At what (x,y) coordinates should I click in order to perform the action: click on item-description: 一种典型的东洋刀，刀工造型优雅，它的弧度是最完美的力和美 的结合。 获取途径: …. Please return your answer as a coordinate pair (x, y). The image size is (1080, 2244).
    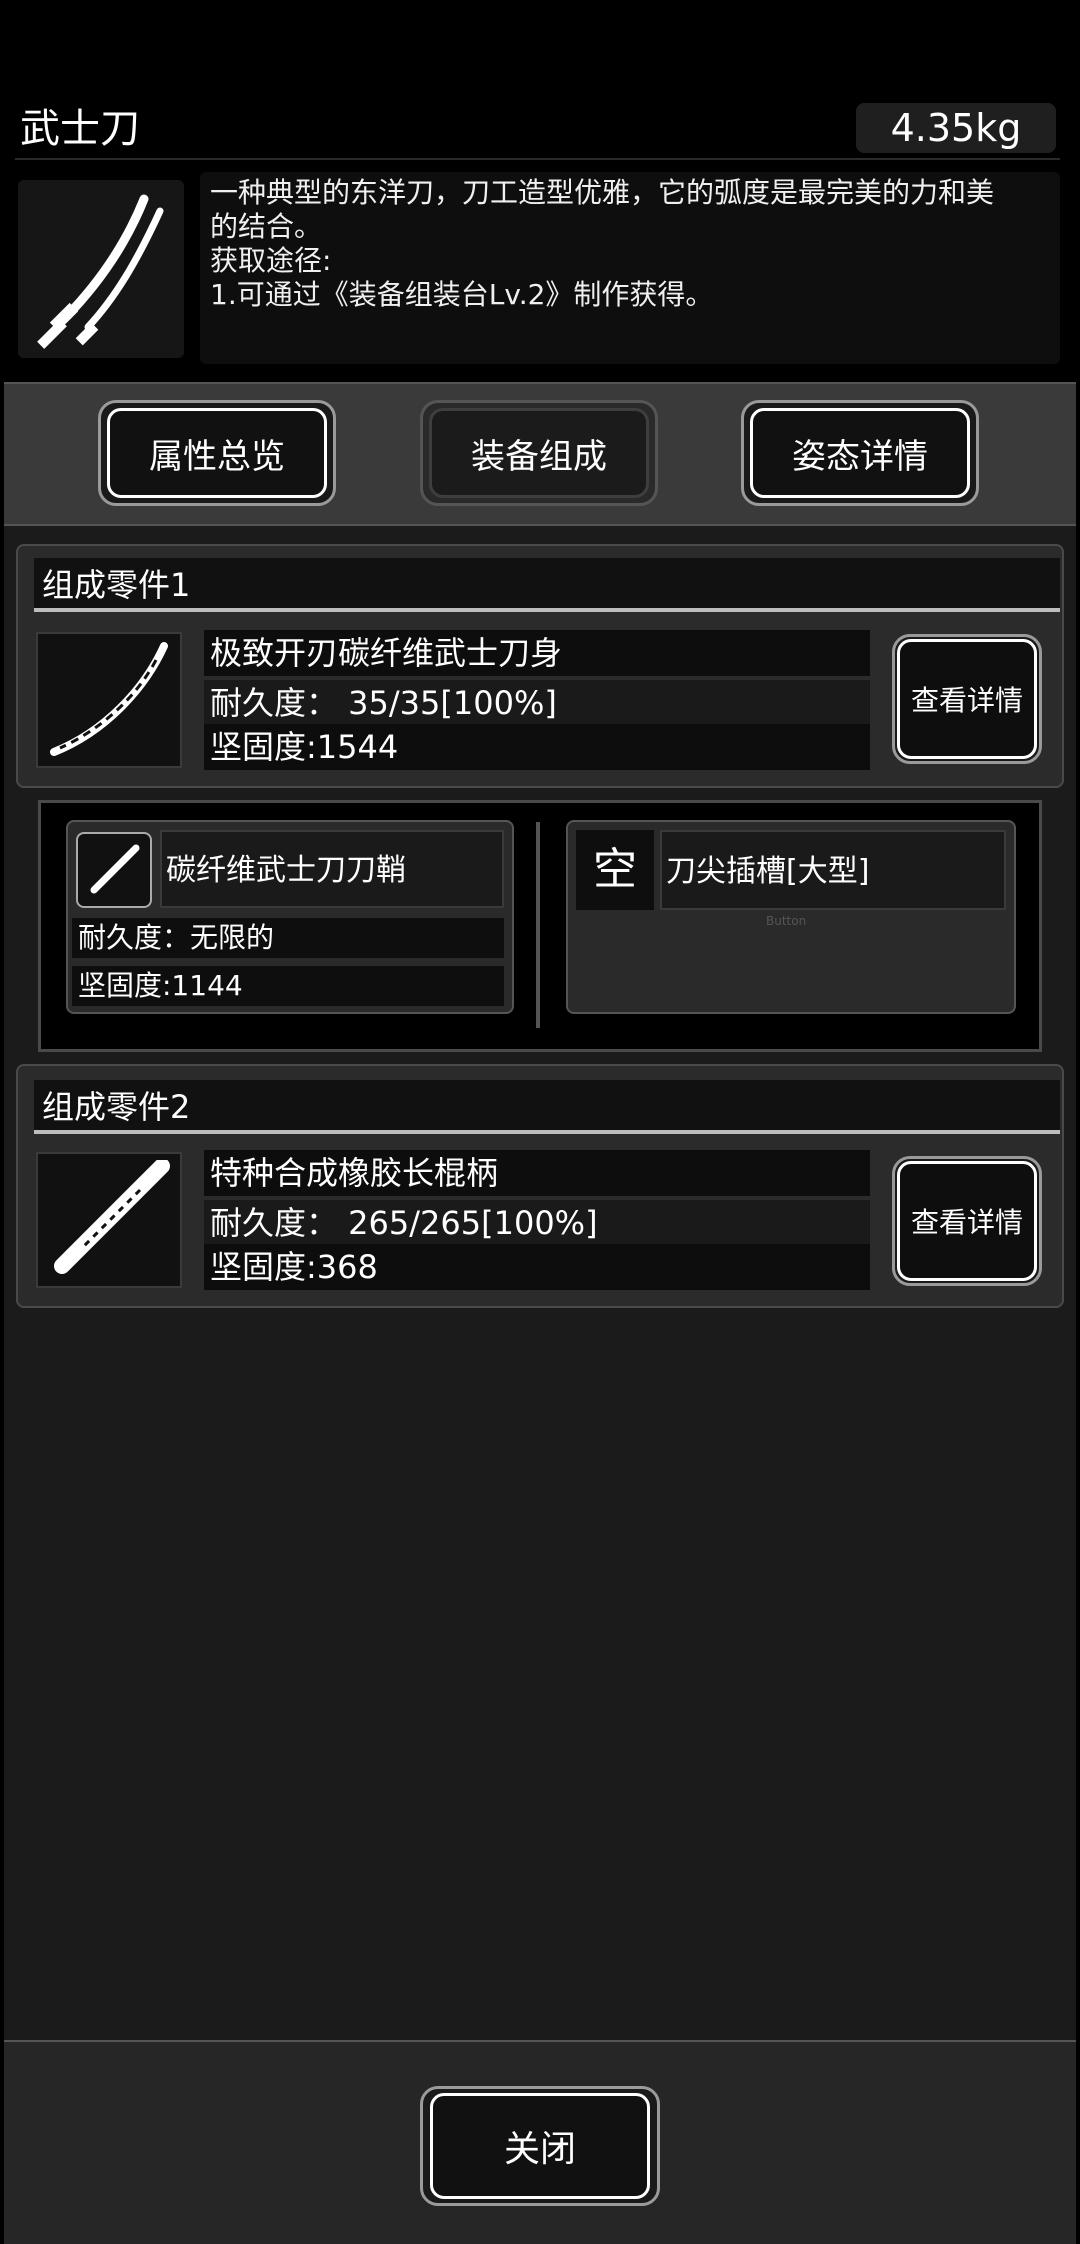
    Looking at the image, I should click on (630, 268).